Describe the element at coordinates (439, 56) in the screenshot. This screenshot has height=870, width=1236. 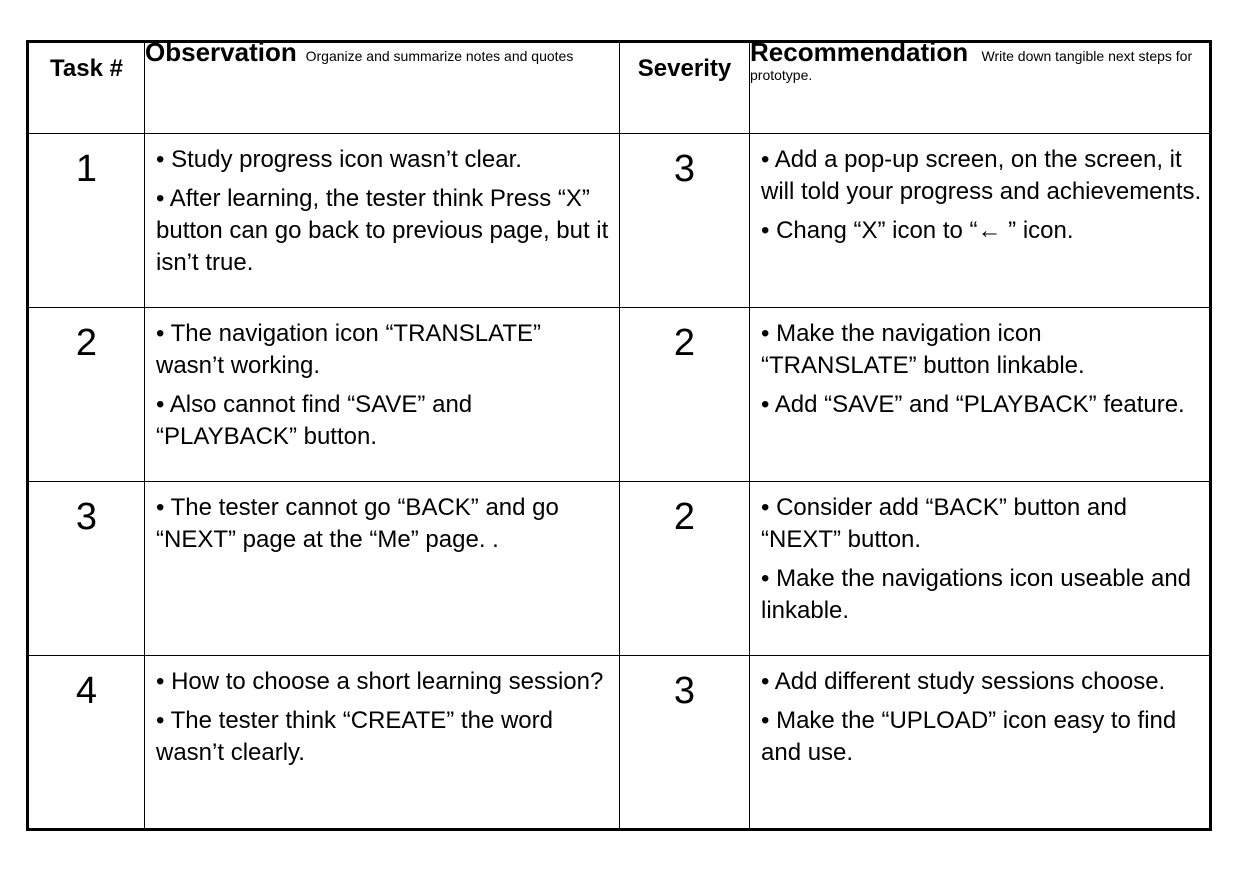
I see `observation-hint: Organize and summarize notes and quotes` at that location.